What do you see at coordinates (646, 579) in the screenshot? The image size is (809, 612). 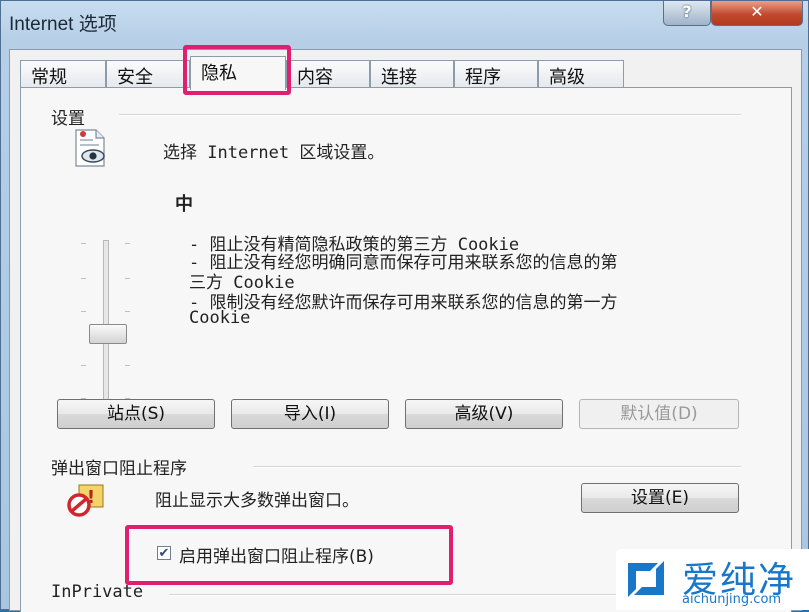 I see `watermark-logo-icon` at bounding box center [646, 579].